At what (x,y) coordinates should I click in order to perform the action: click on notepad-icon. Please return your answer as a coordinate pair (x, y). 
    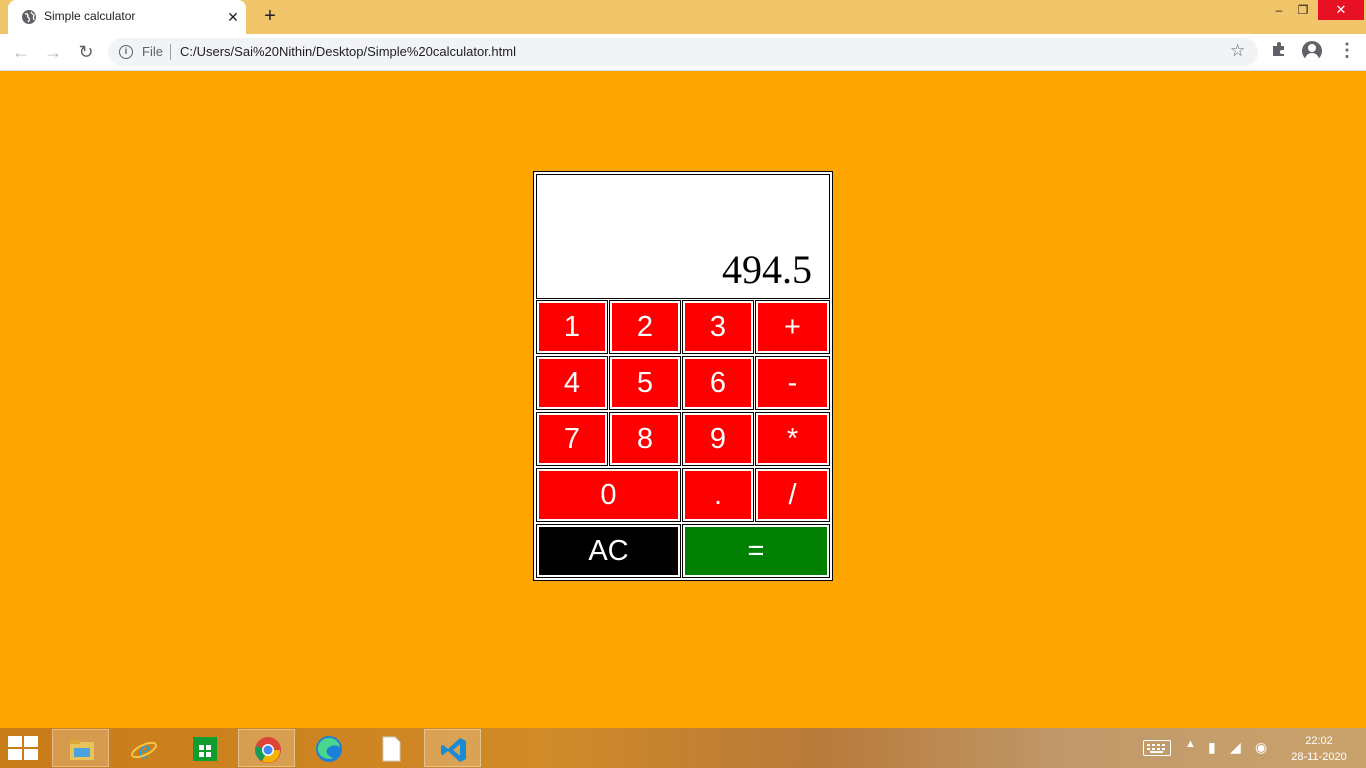
    Looking at the image, I should click on (391, 749).